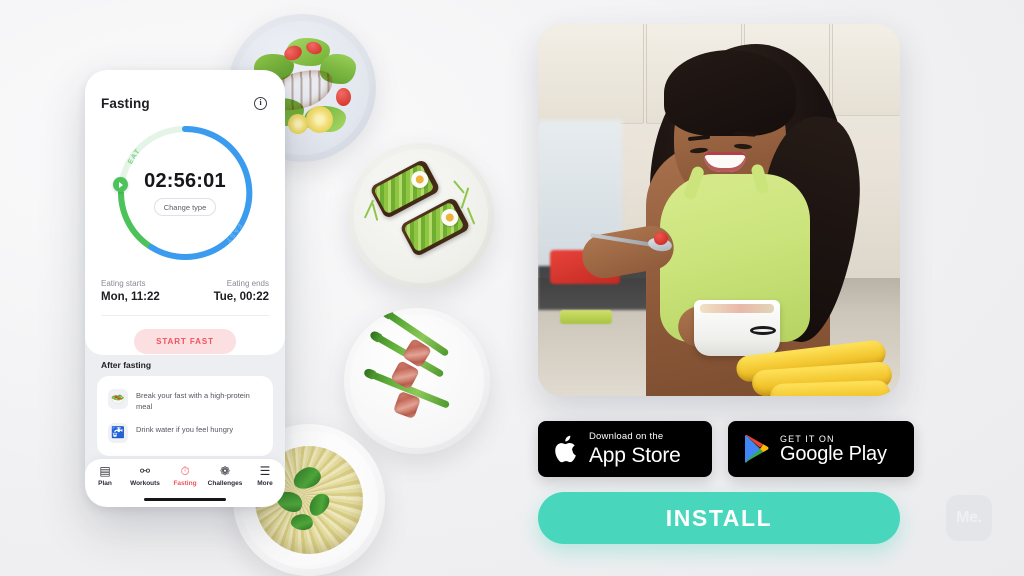 The image size is (1024, 576). What do you see at coordinates (185, 90) in the screenshot?
I see `fasting-card-header: Fasting` at bounding box center [185, 90].